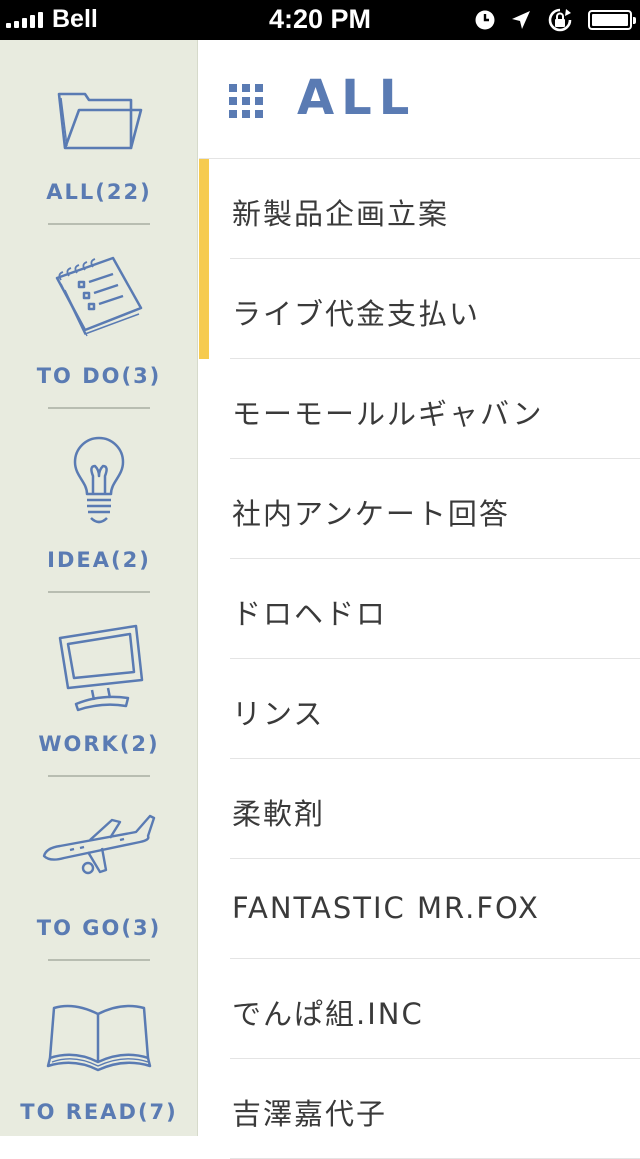 This screenshot has width=640, height=1159. Describe the element at coordinates (435, 809) in the screenshot. I see `list-item: 柔軟剤` at that location.